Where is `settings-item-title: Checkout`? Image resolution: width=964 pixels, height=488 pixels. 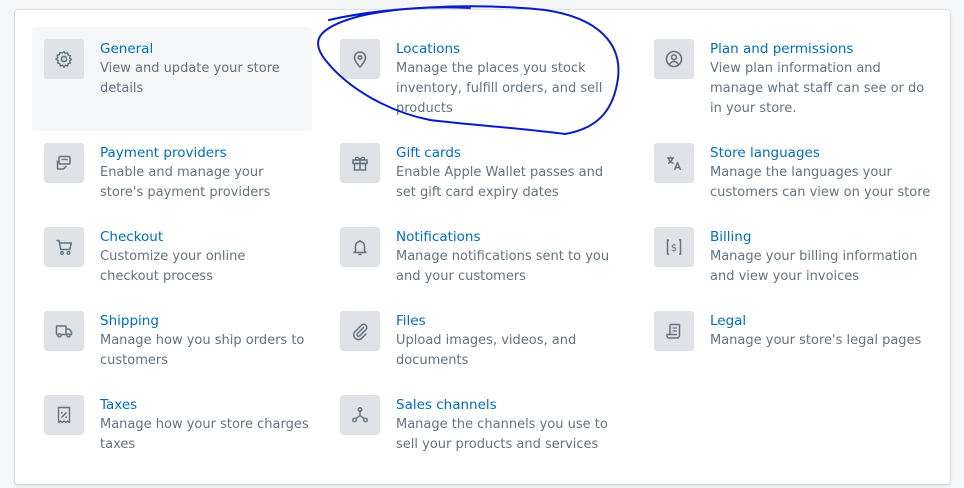 settings-item-title: Checkout is located at coordinates (132, 237).